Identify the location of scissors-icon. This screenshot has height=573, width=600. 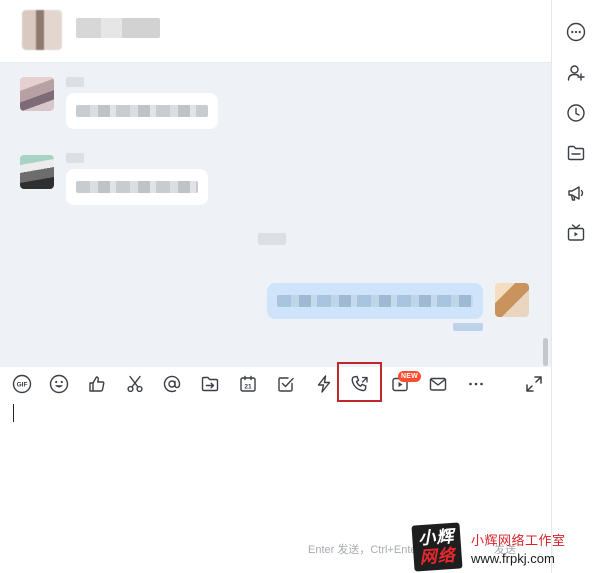
(135, 384).